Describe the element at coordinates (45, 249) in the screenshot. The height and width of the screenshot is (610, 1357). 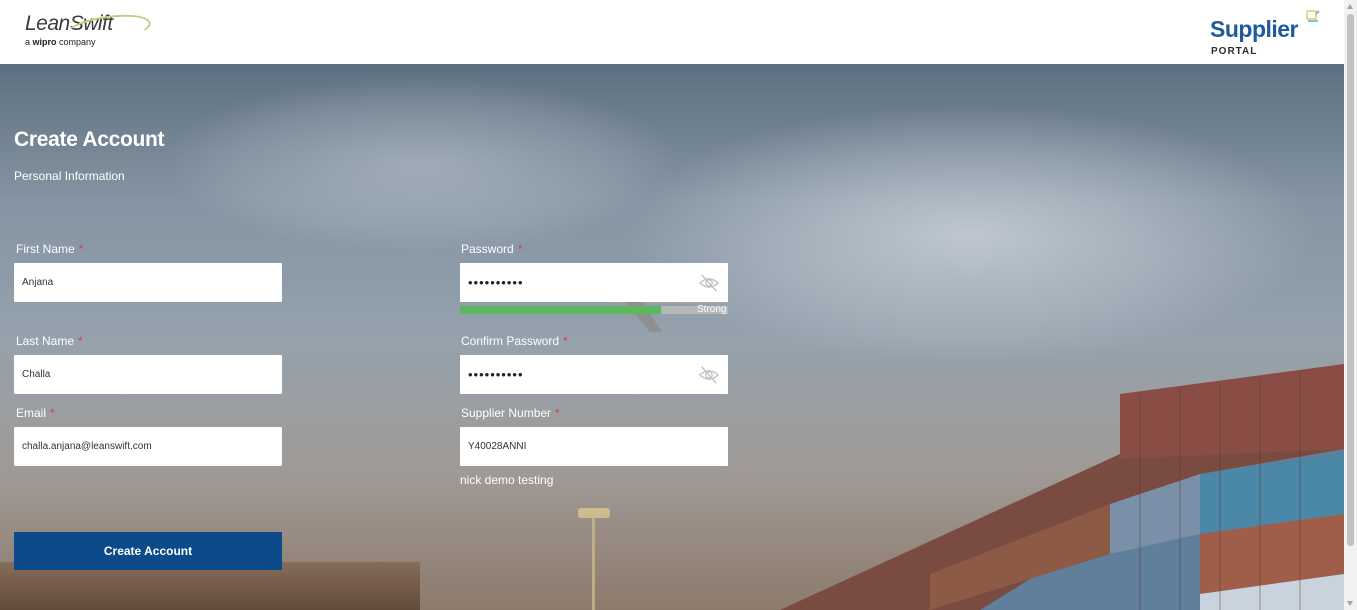
I see `label-text: First Name` at that location.